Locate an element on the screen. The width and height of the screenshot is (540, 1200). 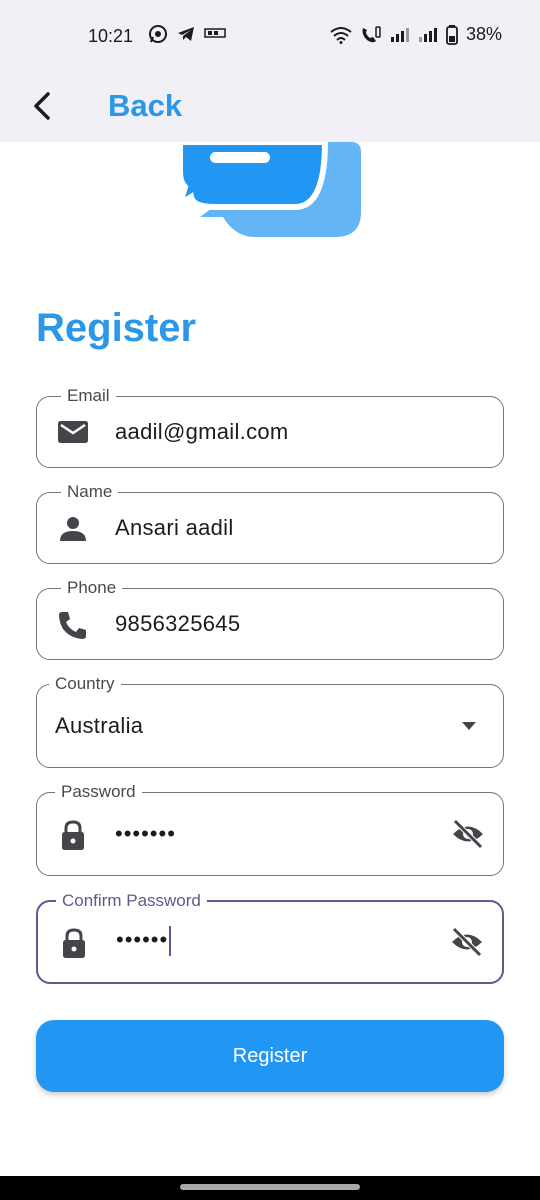
text-cursor is located at coordinates (170, 941).